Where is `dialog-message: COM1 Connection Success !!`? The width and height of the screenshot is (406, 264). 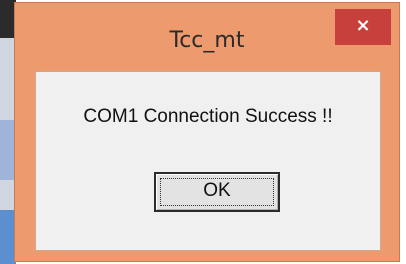
dialog-message: COM1 Connection Success !! is located at coordinates (208, 116).